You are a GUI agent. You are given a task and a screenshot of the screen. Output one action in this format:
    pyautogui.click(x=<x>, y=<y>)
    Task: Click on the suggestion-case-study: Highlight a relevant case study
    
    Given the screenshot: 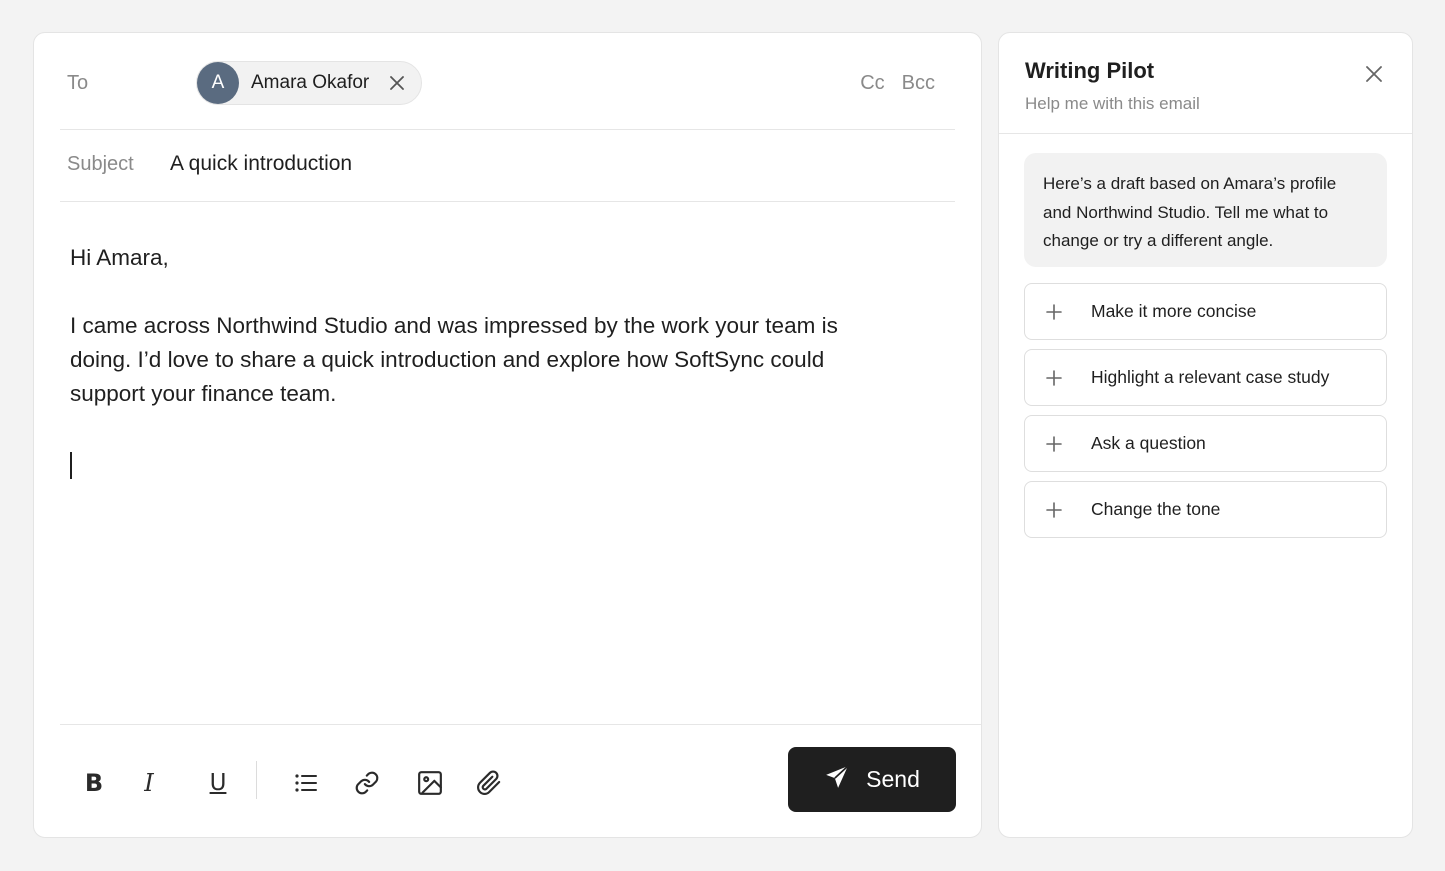 What is the action you would take?
    pyautogui.click(x=1205, y=377)
    